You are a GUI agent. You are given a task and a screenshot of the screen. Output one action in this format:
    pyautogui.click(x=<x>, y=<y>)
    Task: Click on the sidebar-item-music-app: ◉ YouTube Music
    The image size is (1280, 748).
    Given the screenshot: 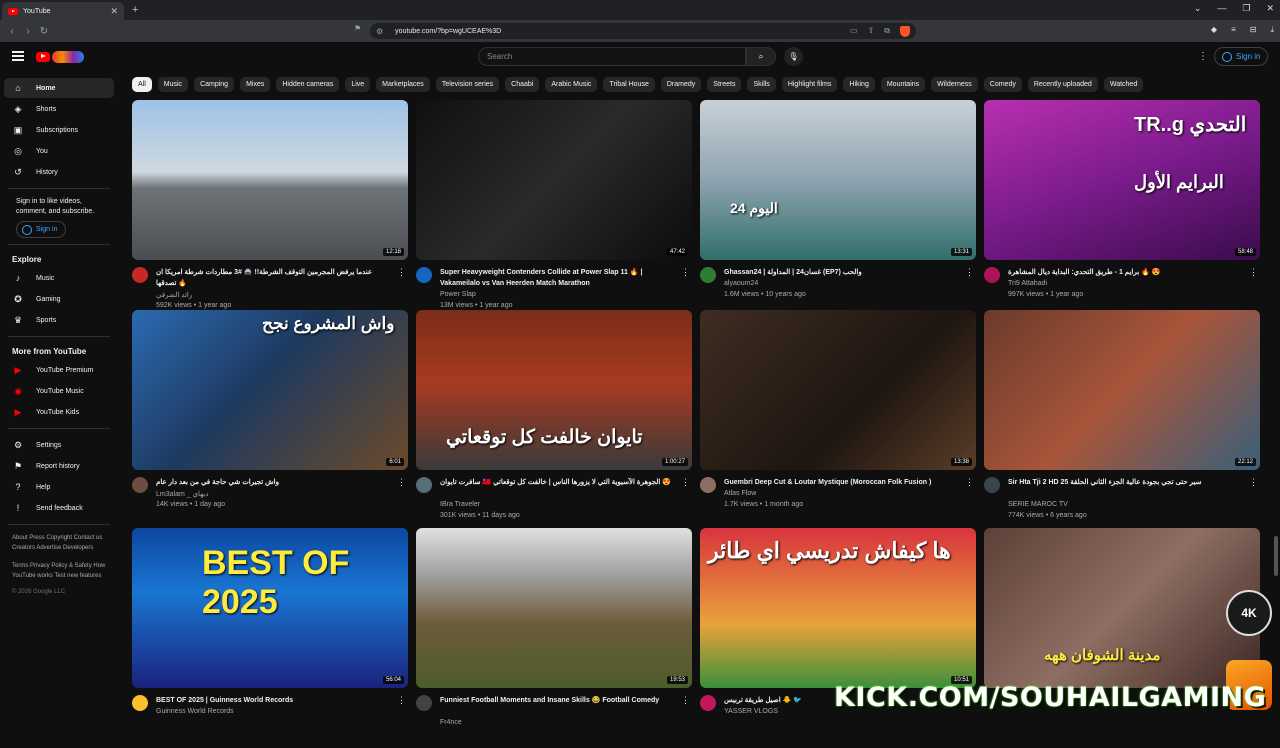 What is the action you would take?
    pyautogui.click(x=59, y=391)
    